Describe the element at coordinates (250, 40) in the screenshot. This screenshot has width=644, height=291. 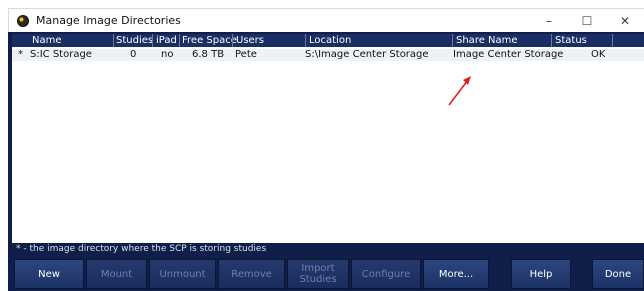
I see `column-header-users: Users` at that location.